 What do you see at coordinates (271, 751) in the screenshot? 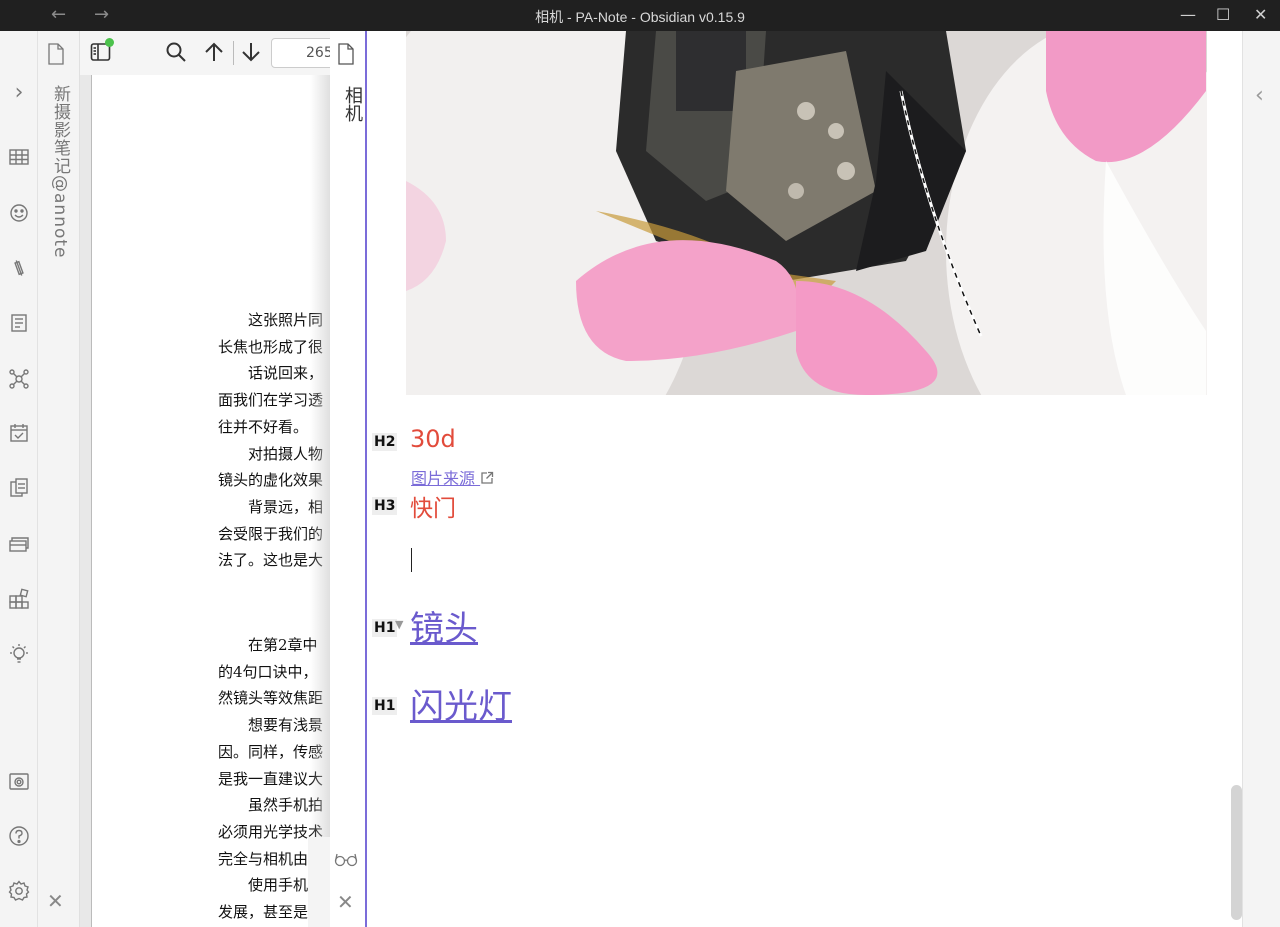
I see `pdf-text-line: 因。同样，传感` at bounding box center [271, 751].